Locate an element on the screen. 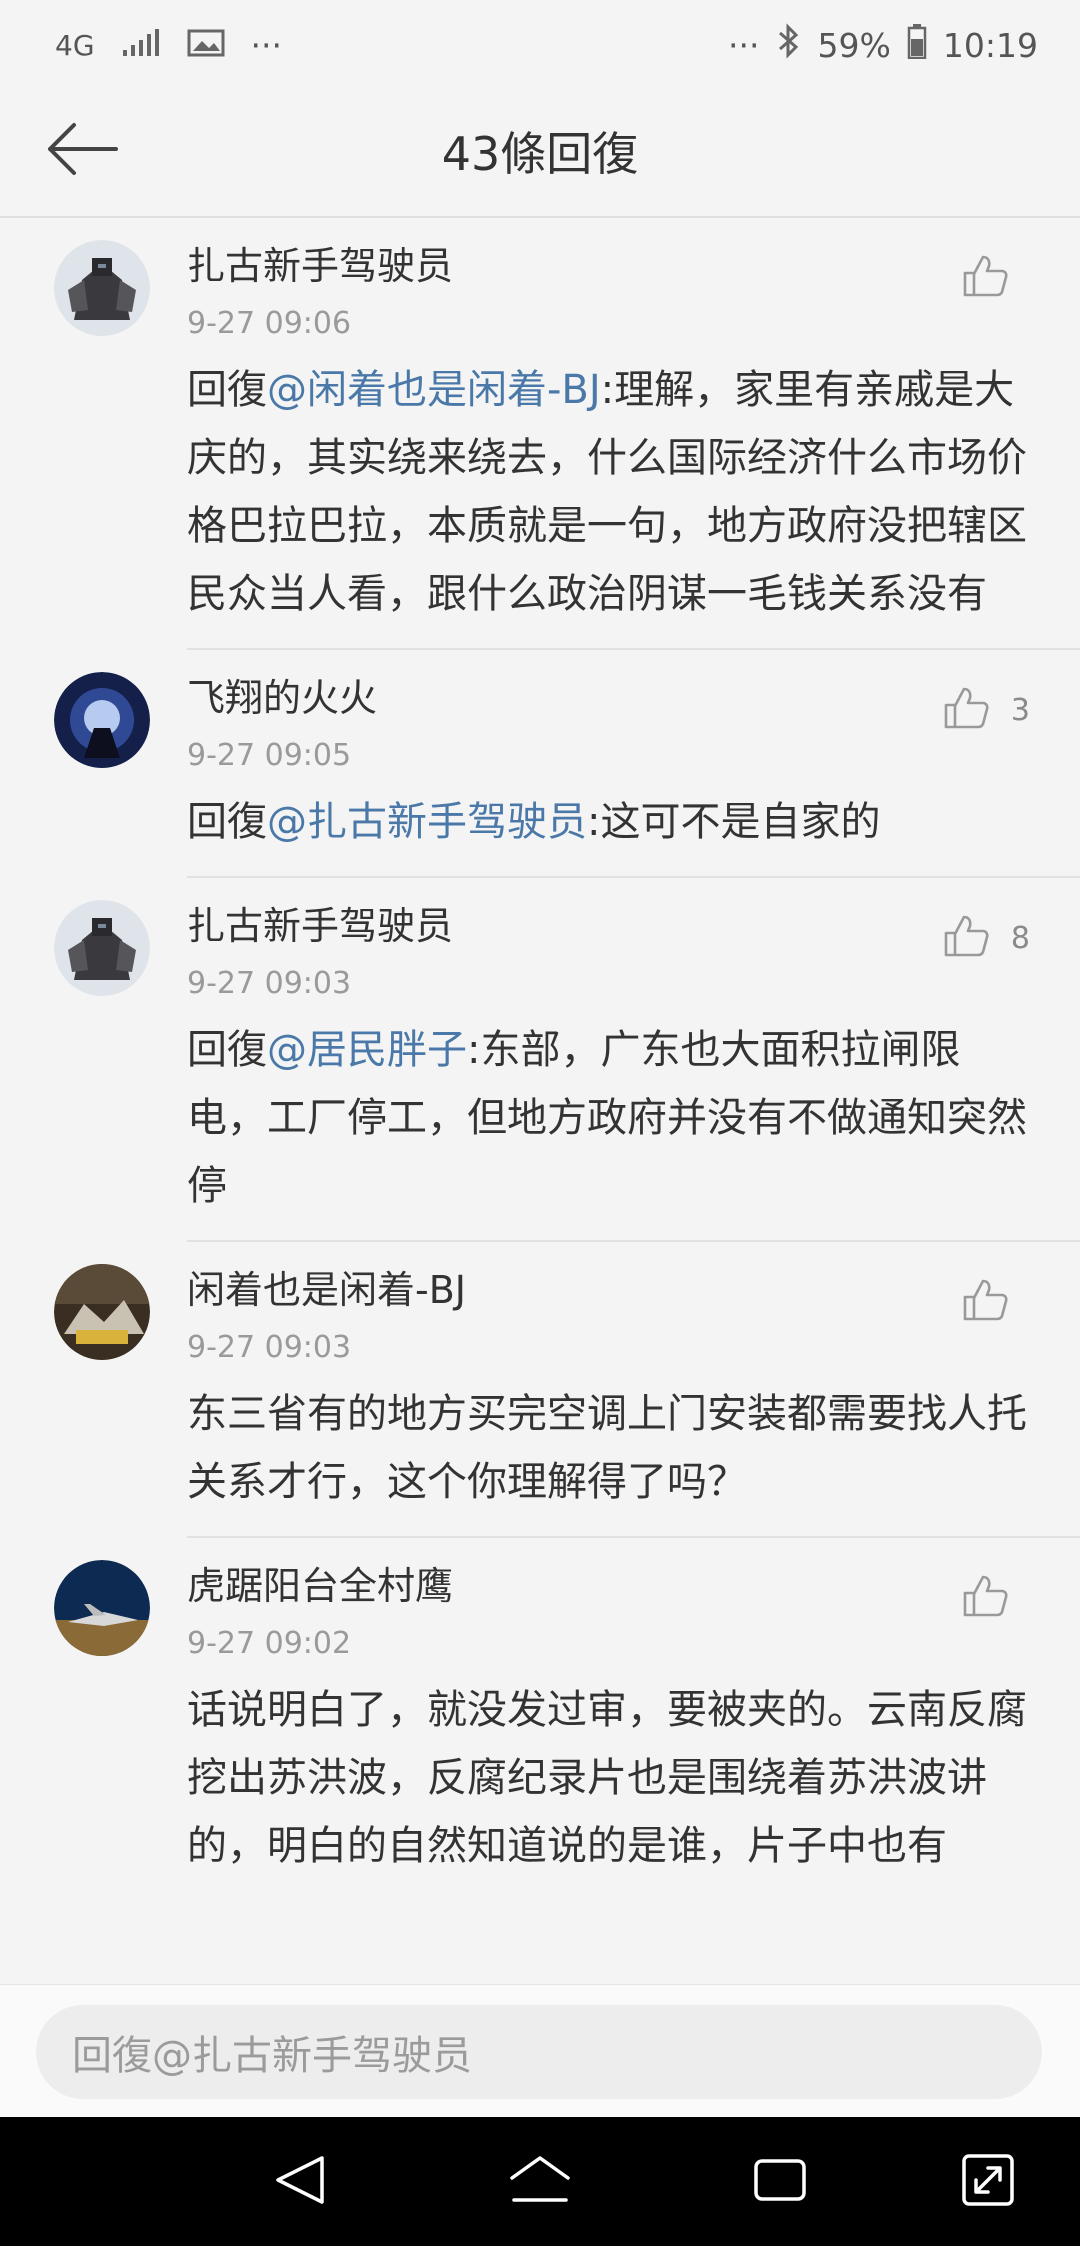 This screenshot has height=2246, width=1080. status-more: ··· is located at coordinates (744, 45).